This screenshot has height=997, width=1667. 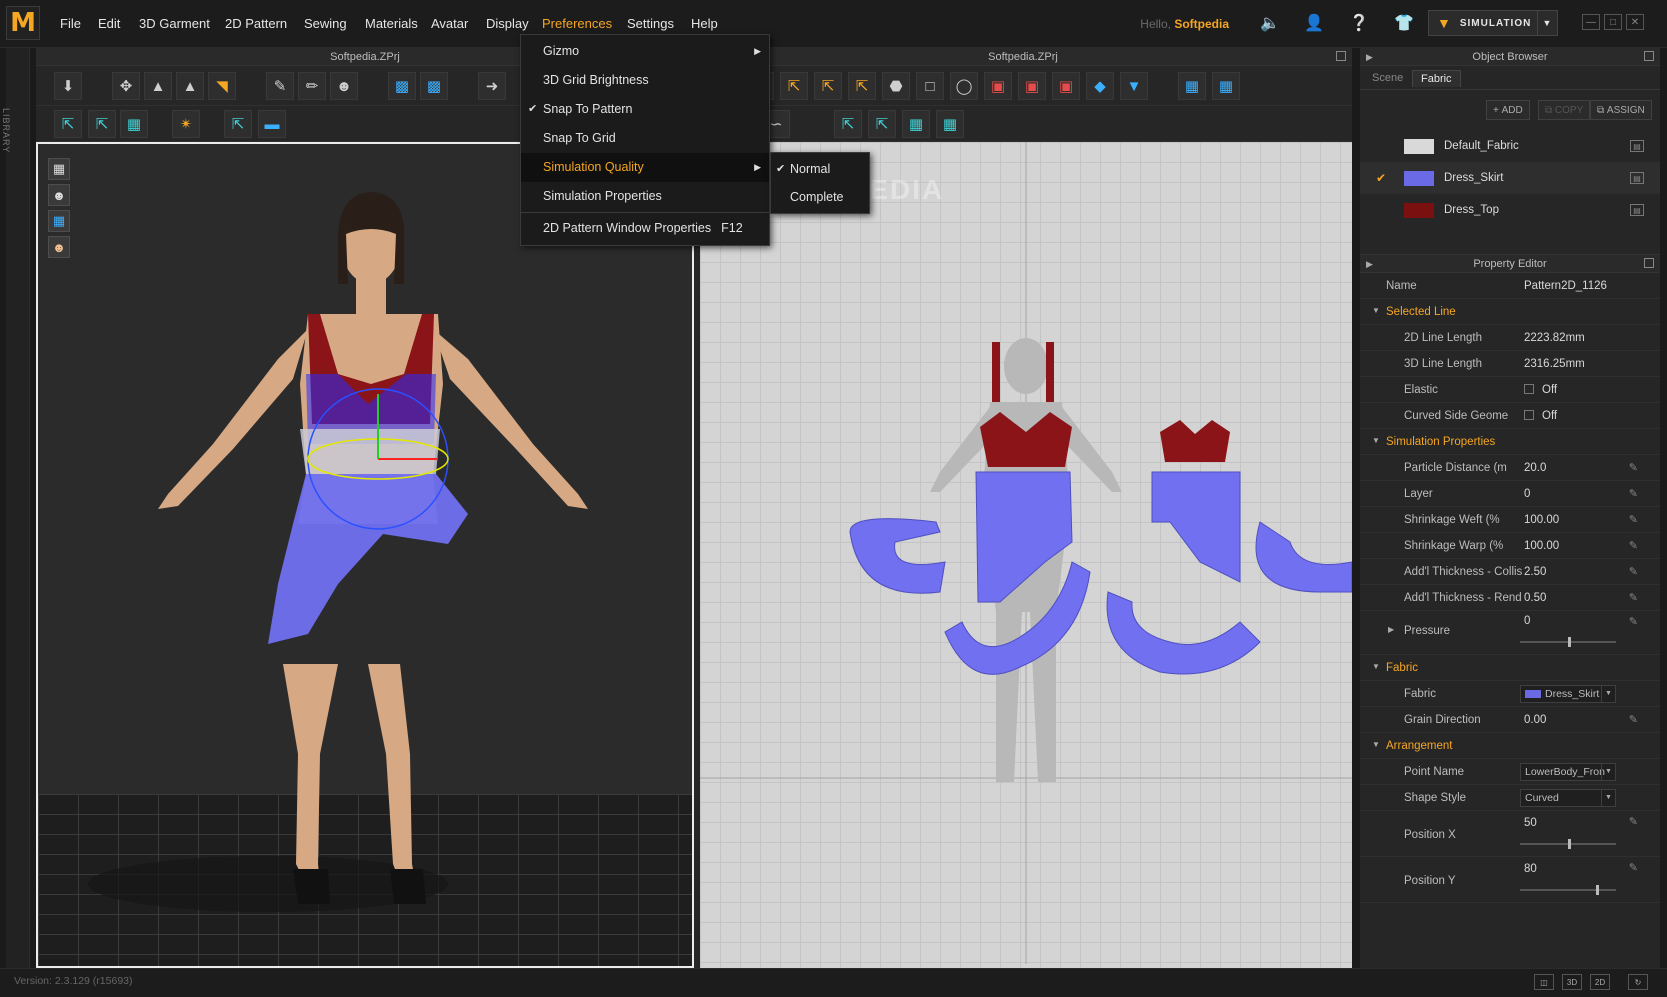 What do you see at coordinates (577, 23) in the screenshot?
I see `menu-preferences: Preferences` at bounding box center [577, 23].